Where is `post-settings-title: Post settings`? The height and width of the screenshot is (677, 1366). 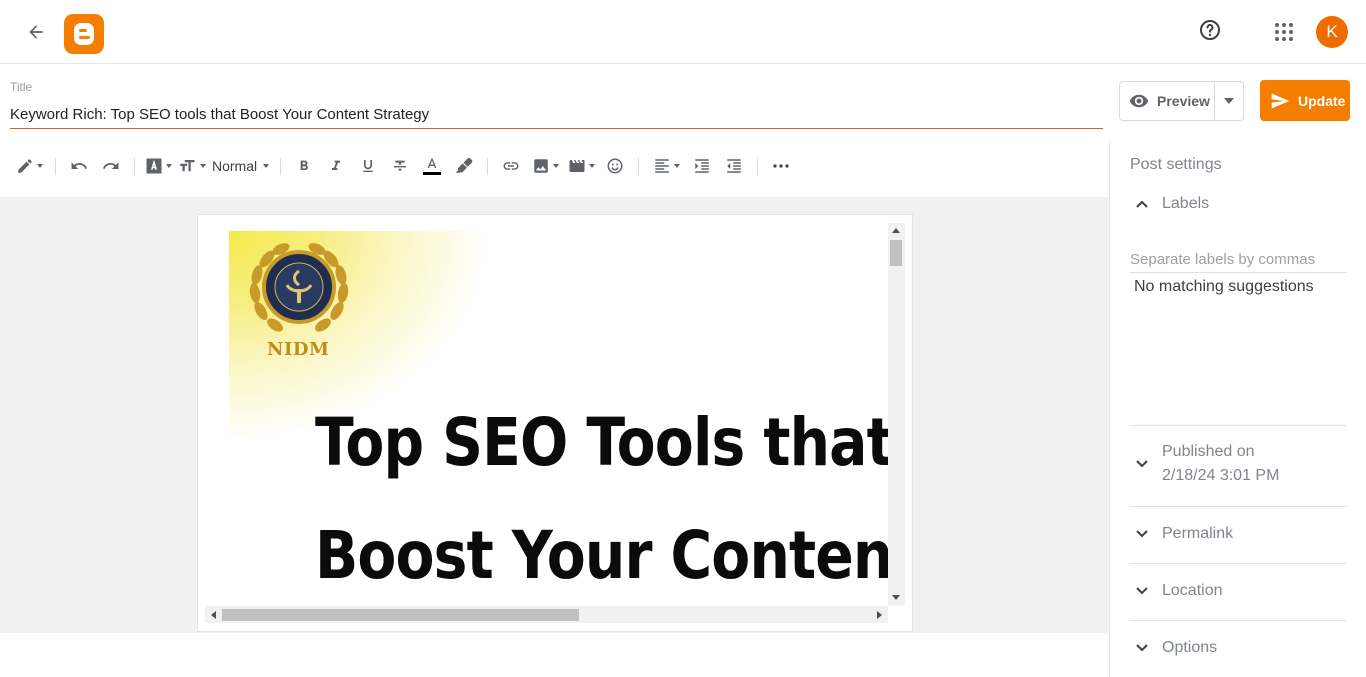 post-settings-title: Post settings is located at coordinates (1176, 164).